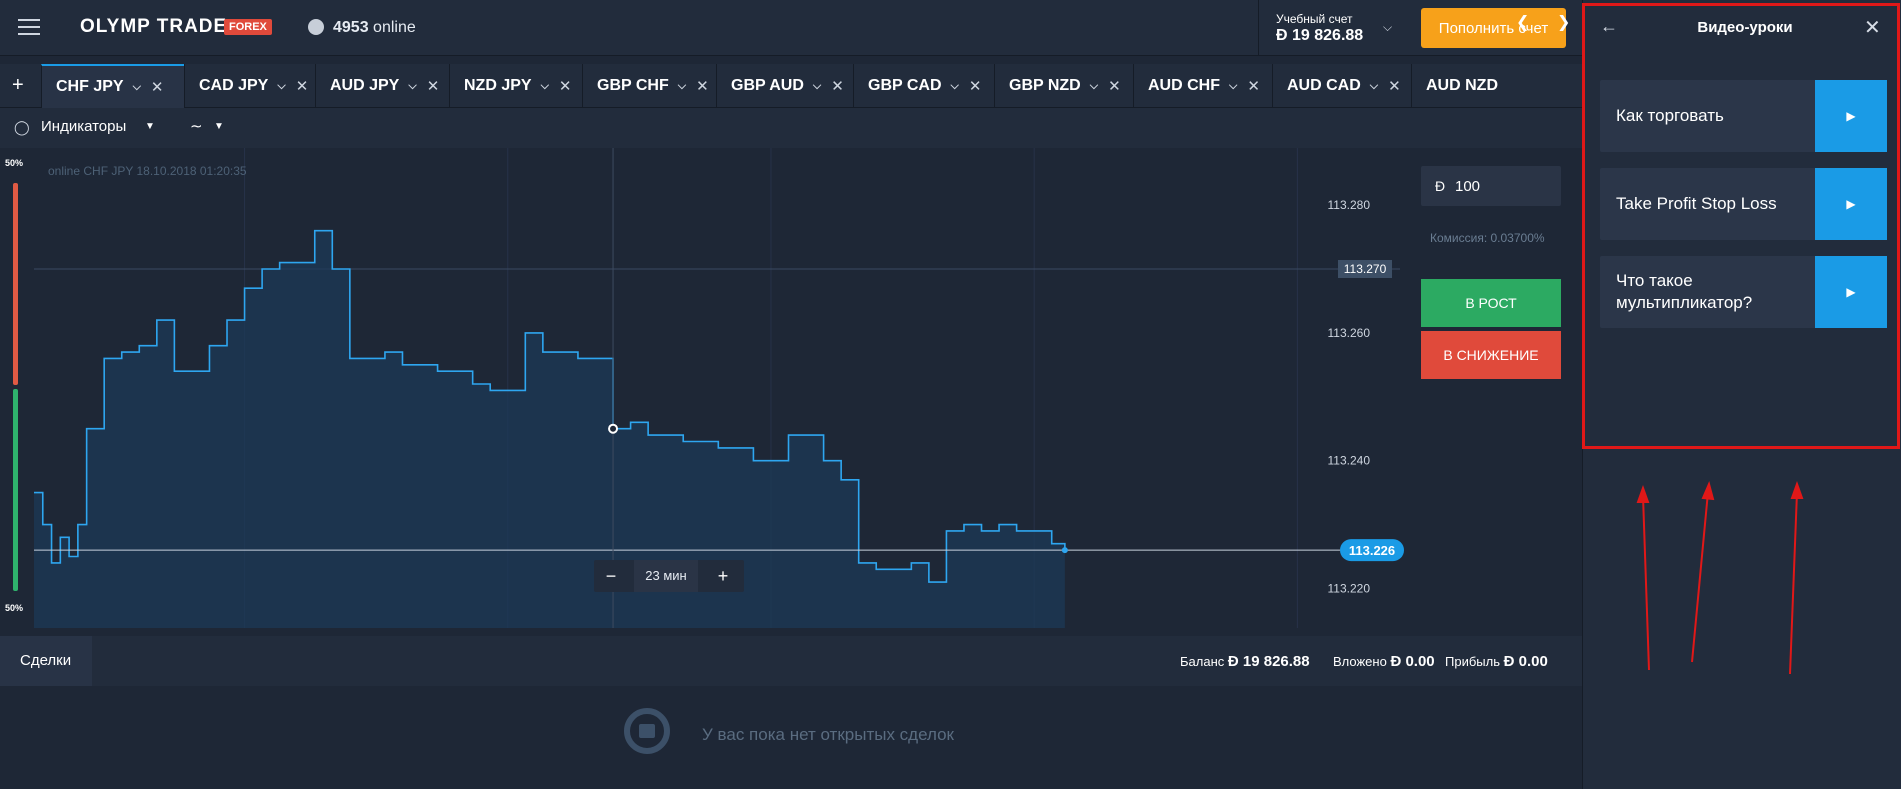 The image size is (1901, 789). What do you see at coordinates (1440, 186) in the screenshot?
I see `currency-symbol: Đ` at bounding box center [1440, 186].